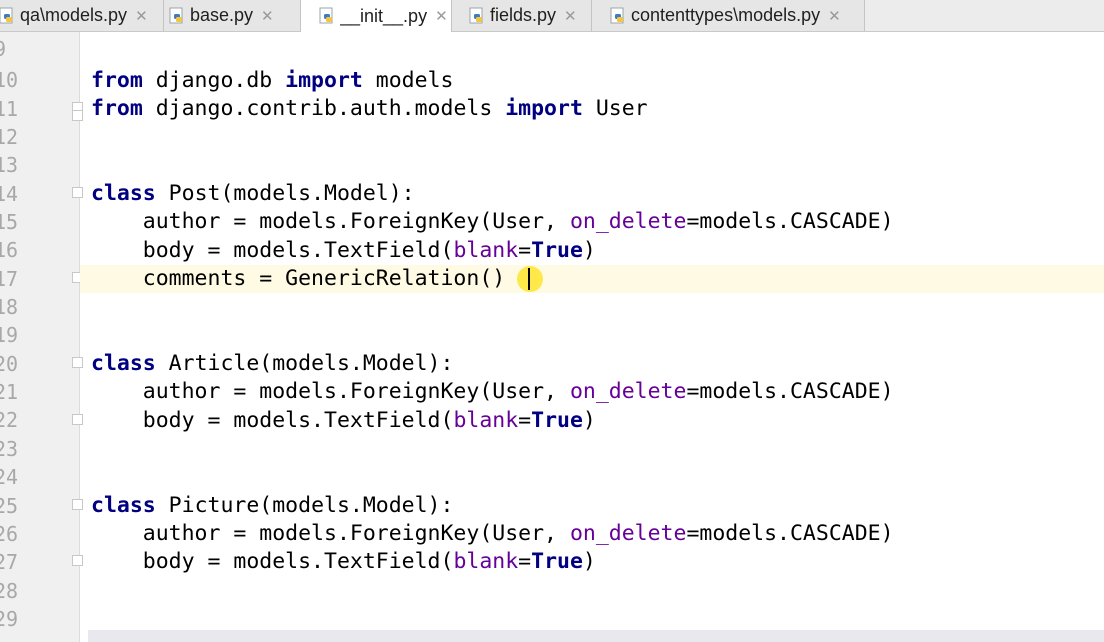  What do you see at coordinates (285, 193) in the screenshot?
I see `code-token: Post(models.Model):` at bounding box center [285, 193].